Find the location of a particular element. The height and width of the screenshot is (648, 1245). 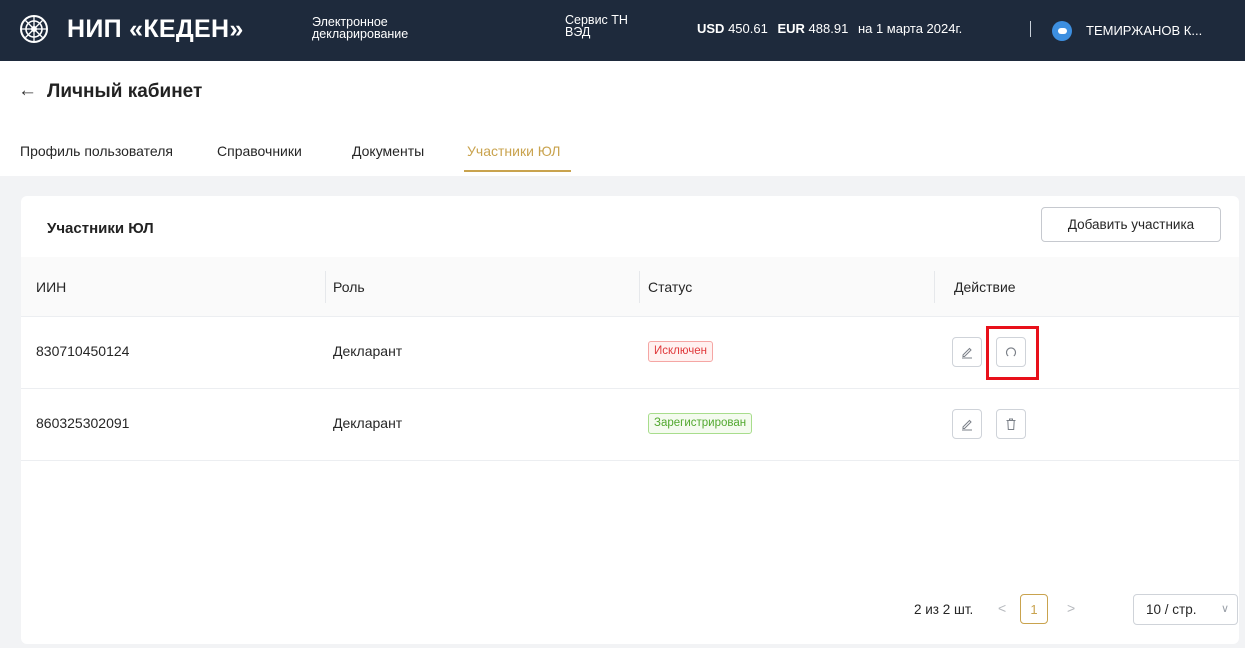

usd-label: USD is located at coordinates (711, 28).